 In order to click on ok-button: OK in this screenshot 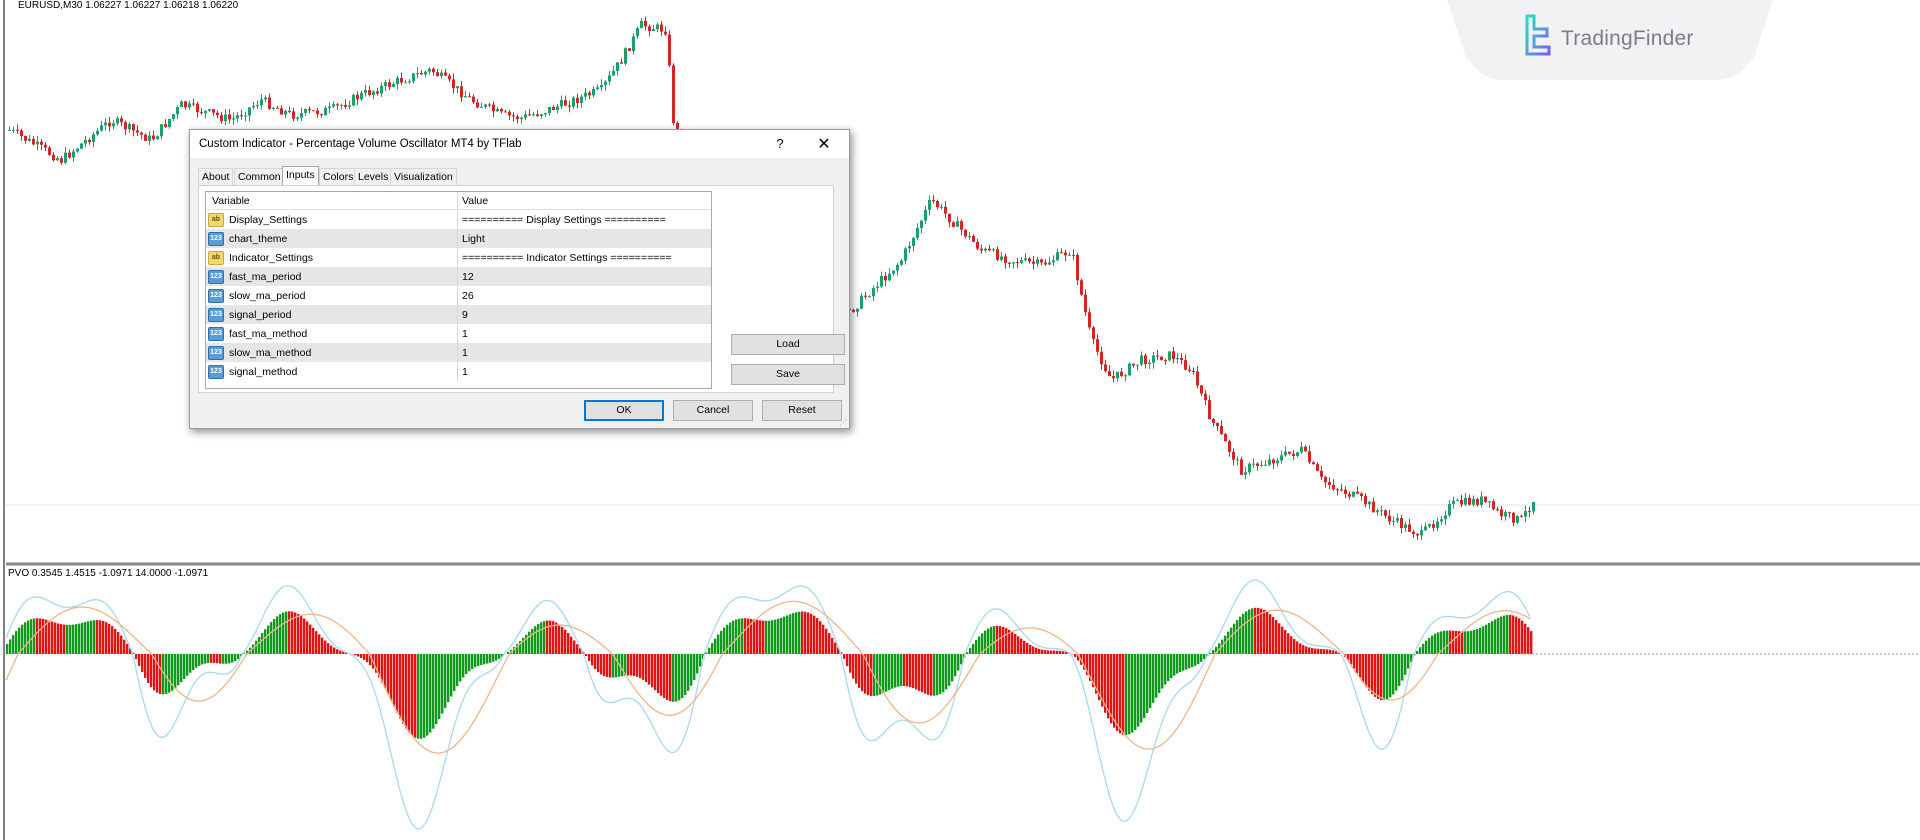, I will do `click(624, 410)`.